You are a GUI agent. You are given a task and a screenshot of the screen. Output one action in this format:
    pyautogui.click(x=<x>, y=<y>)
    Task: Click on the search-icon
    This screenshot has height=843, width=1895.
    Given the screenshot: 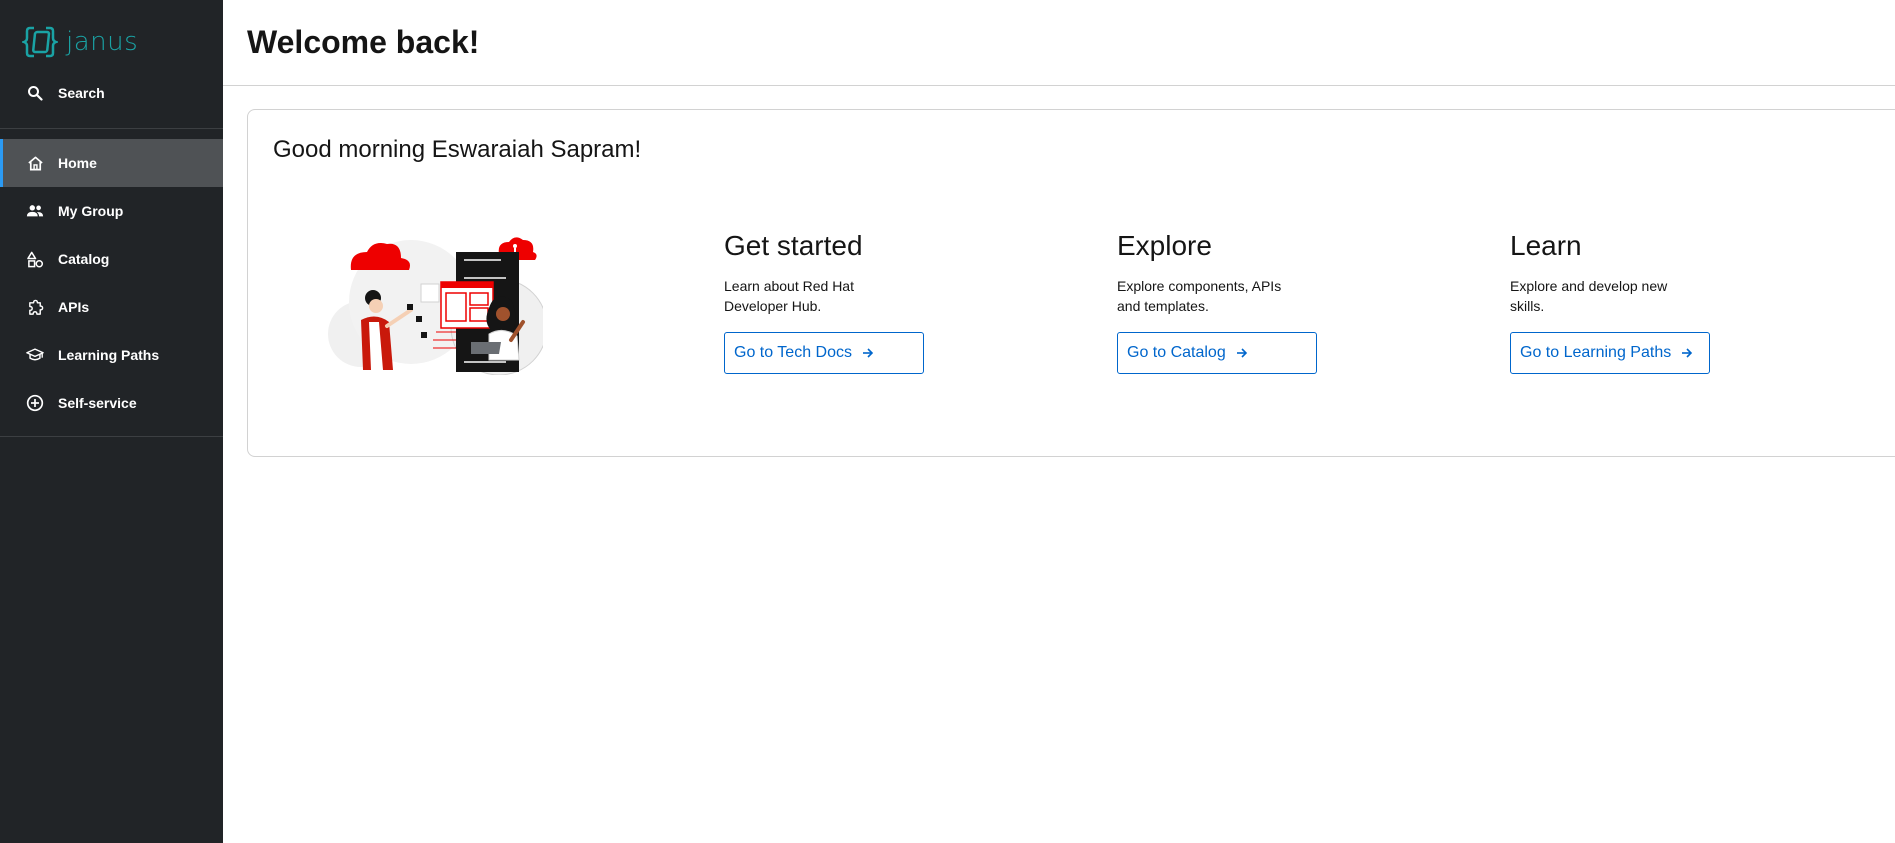 What is the action you would take?
    pyautogui.click(x=35, y=93)
    